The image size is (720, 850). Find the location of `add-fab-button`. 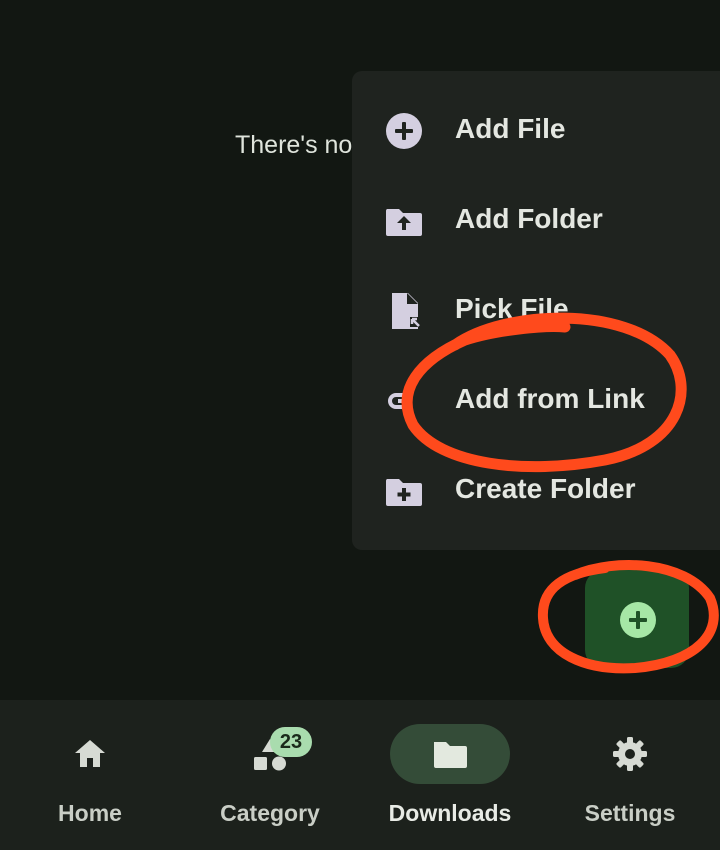

add-fab-button is located at coordinates (637, 619).